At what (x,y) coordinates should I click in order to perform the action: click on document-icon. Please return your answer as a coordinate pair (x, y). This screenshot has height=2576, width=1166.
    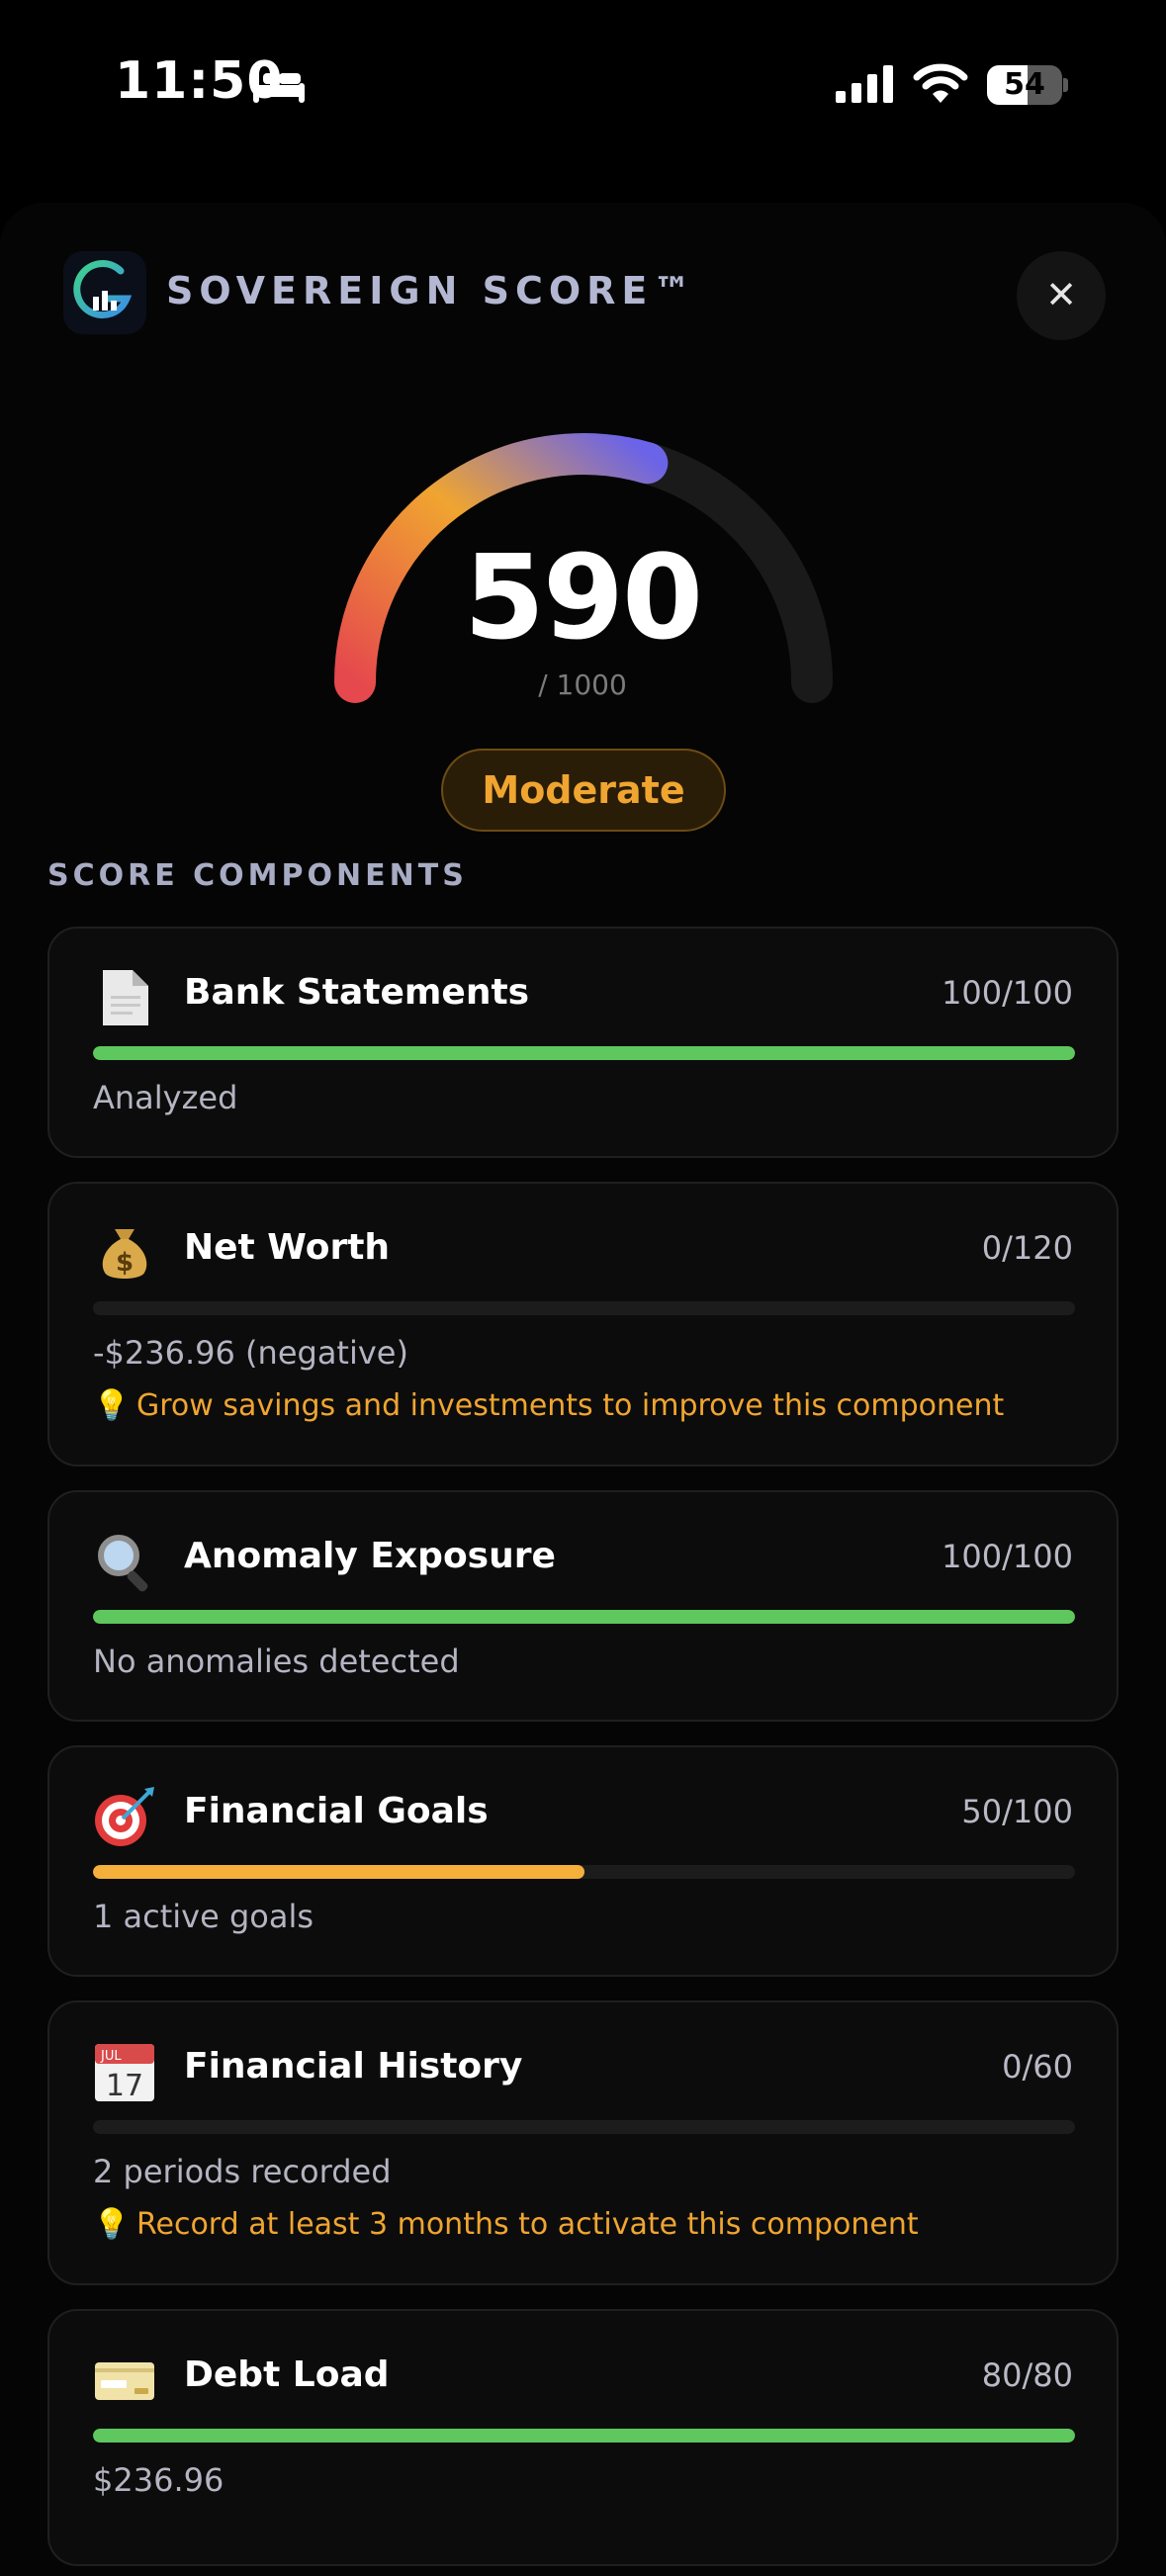
    Looking at the image, I should click on (125, 997).